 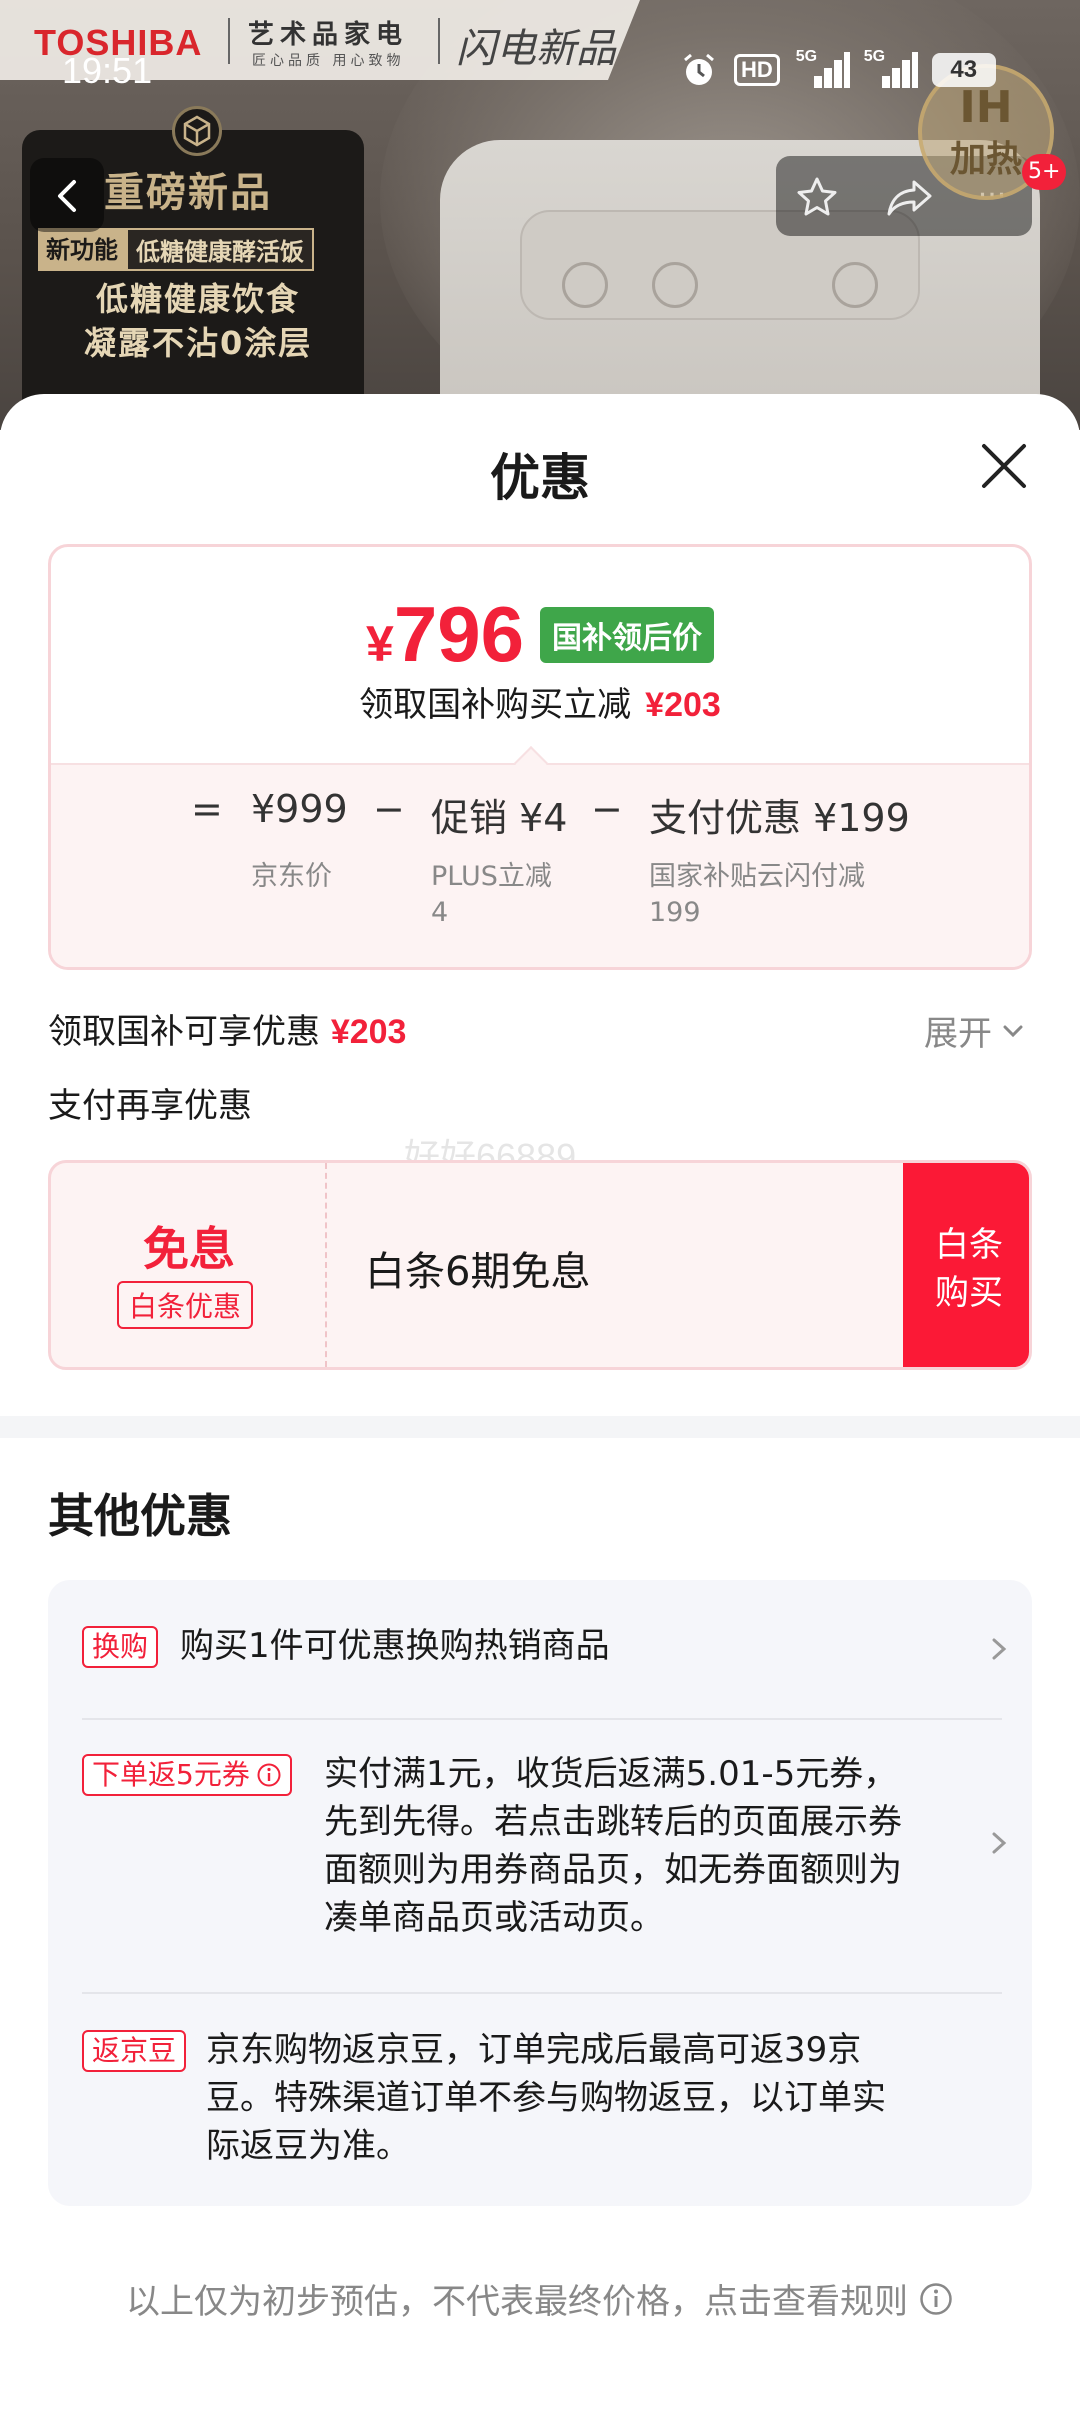 I want to click on subsidy-reduction-row: 领取国补购买立减 ¥203, so click(x=540, y=701).